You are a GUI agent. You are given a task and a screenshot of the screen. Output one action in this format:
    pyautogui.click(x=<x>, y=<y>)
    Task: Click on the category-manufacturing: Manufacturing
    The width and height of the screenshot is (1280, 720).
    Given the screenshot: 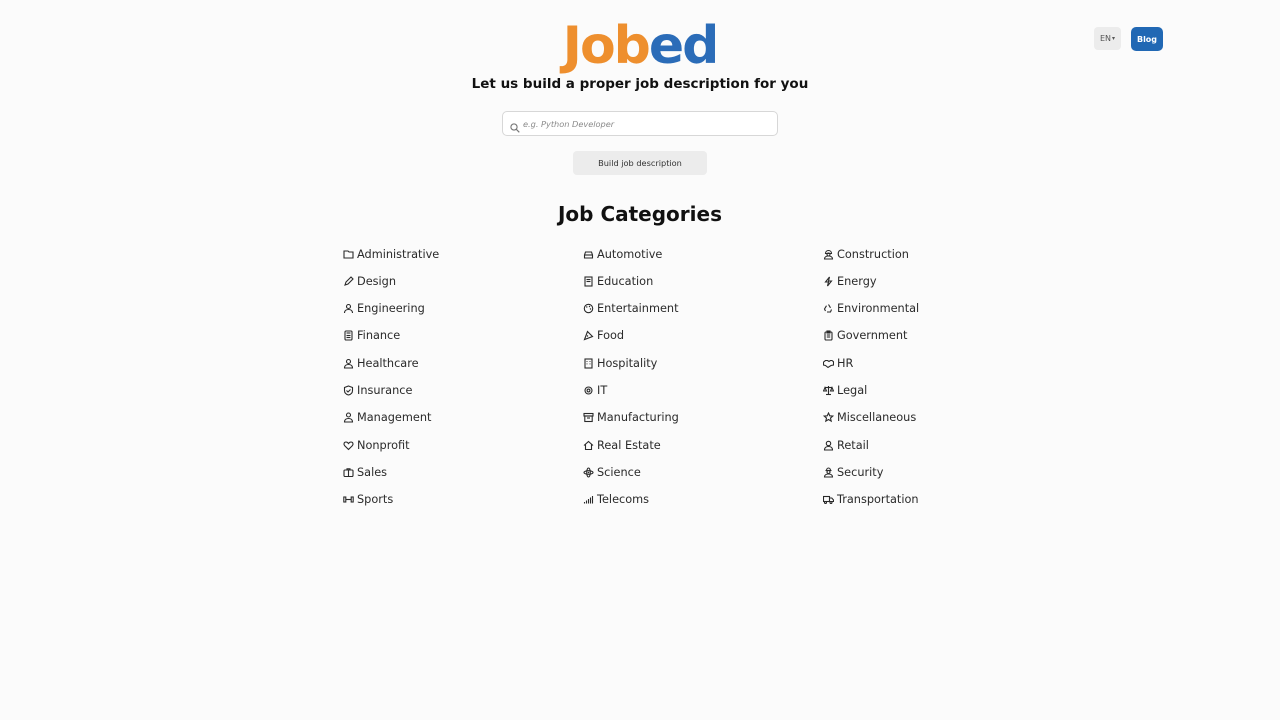 What is the action you would take?
    pyautogui.click(x=631, y=418)
    